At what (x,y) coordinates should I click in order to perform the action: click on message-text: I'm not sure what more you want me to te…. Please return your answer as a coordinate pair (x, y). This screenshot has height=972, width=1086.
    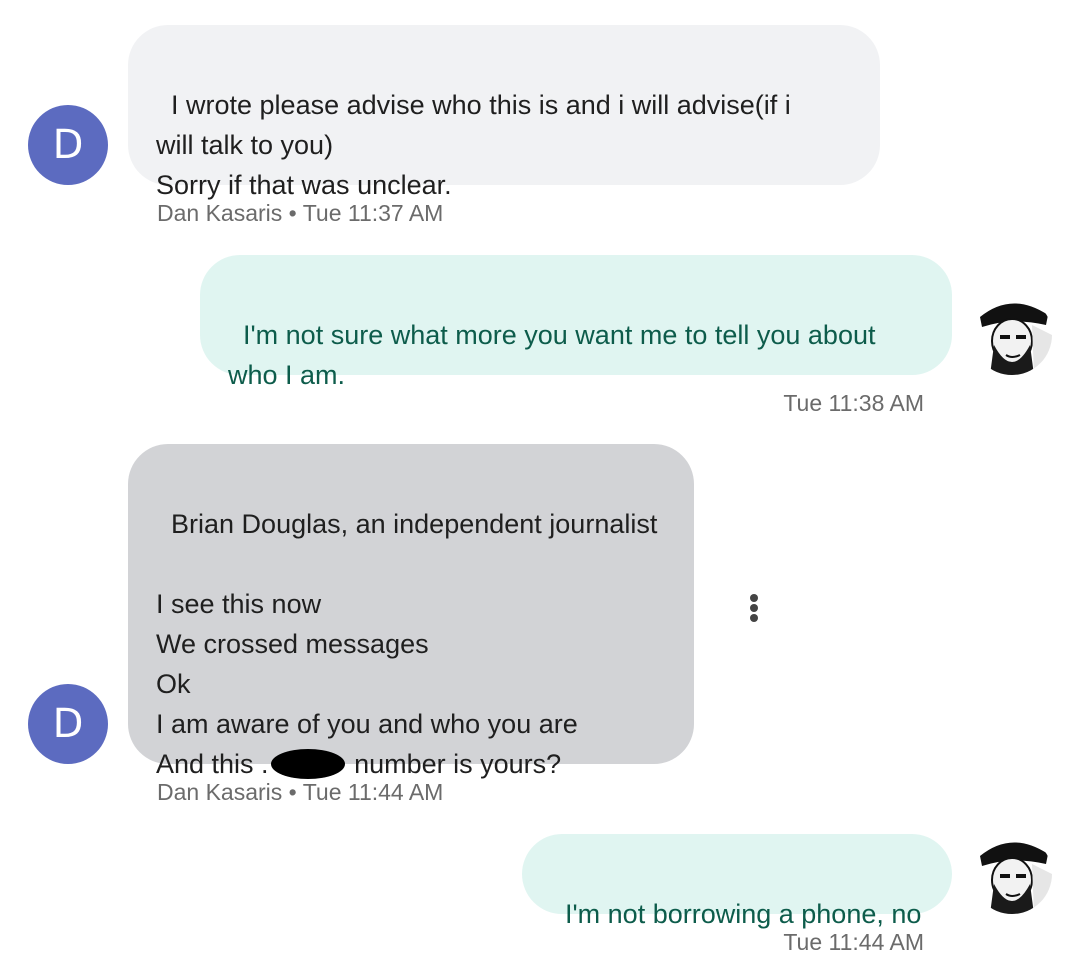
    Looking at the image, I should click on (552, 355).